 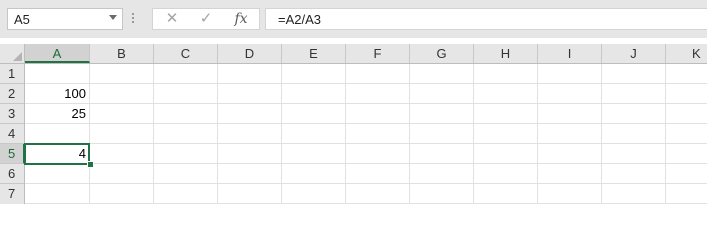 I want to click on row-header-2: 2, so click(x=12, y=94).